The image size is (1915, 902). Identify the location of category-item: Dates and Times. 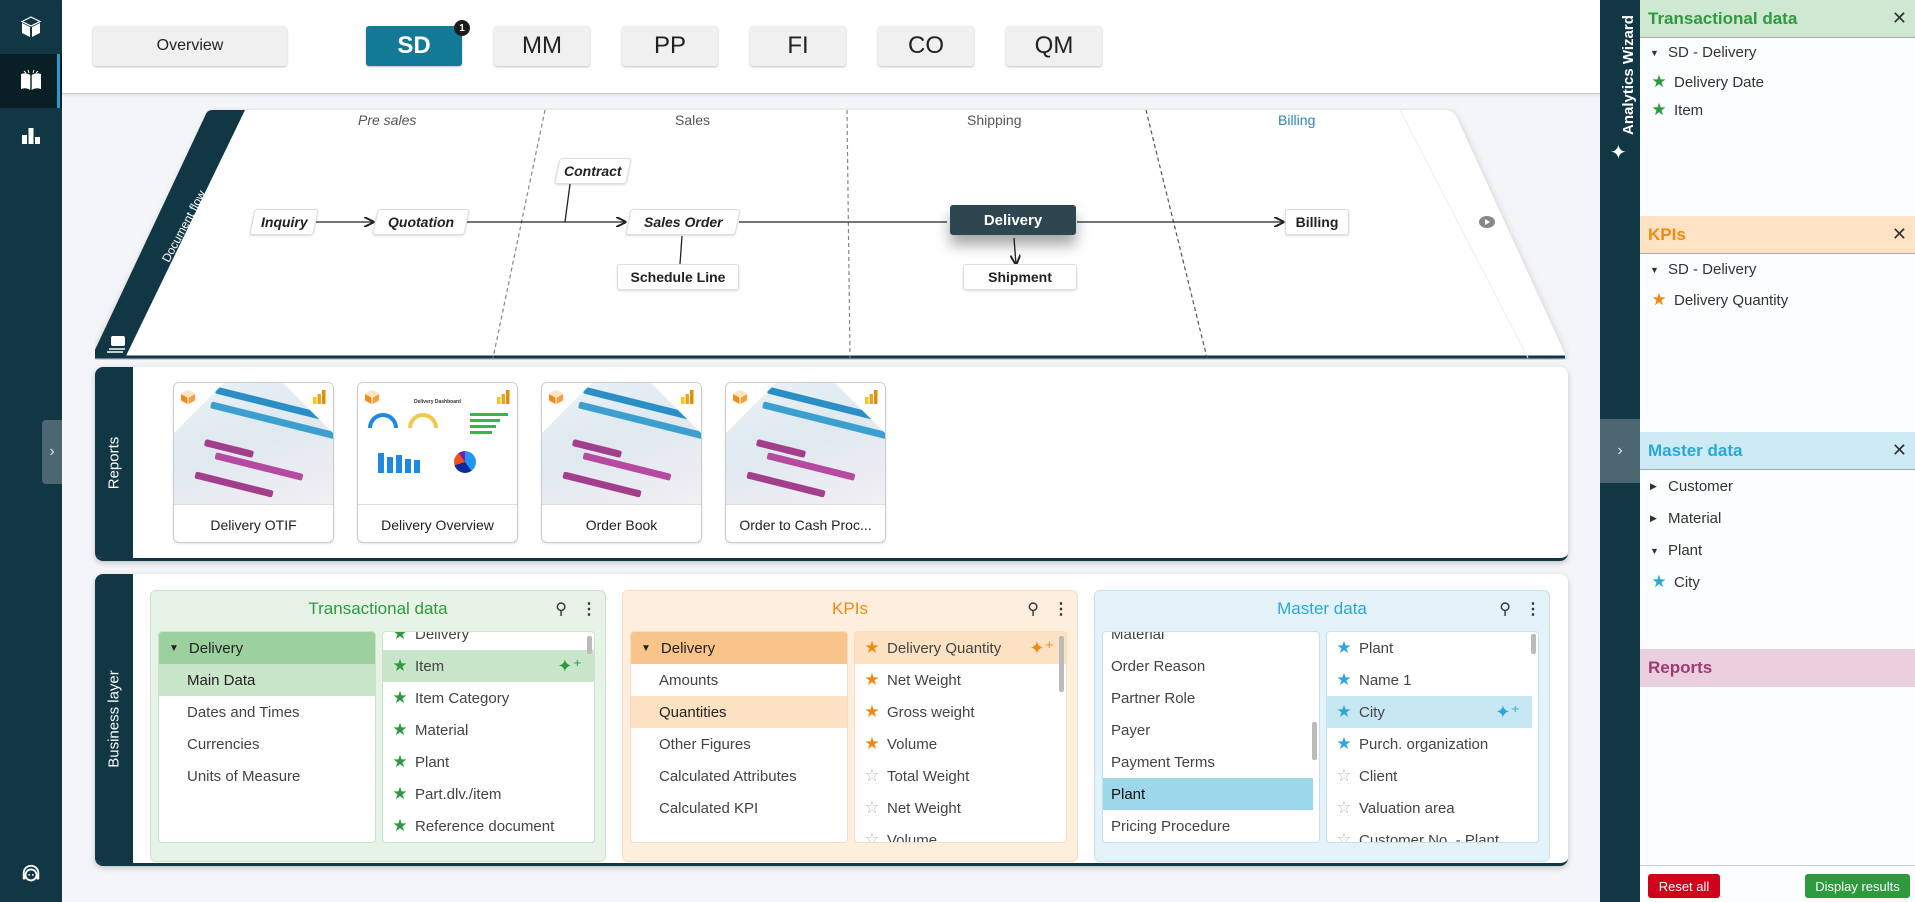
(267, 712).